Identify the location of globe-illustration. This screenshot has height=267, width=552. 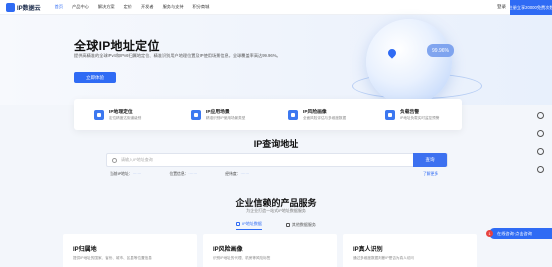
(409, 62).